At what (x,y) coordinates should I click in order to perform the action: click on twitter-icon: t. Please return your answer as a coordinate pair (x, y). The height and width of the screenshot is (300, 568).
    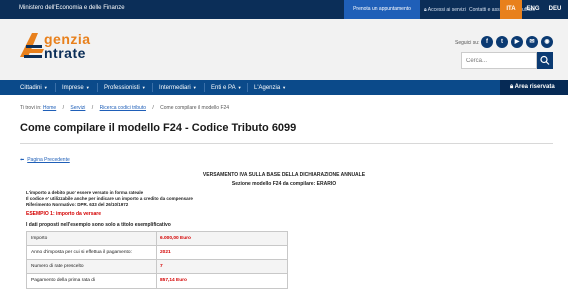
    Looking at the image, I should click on (502, 42).